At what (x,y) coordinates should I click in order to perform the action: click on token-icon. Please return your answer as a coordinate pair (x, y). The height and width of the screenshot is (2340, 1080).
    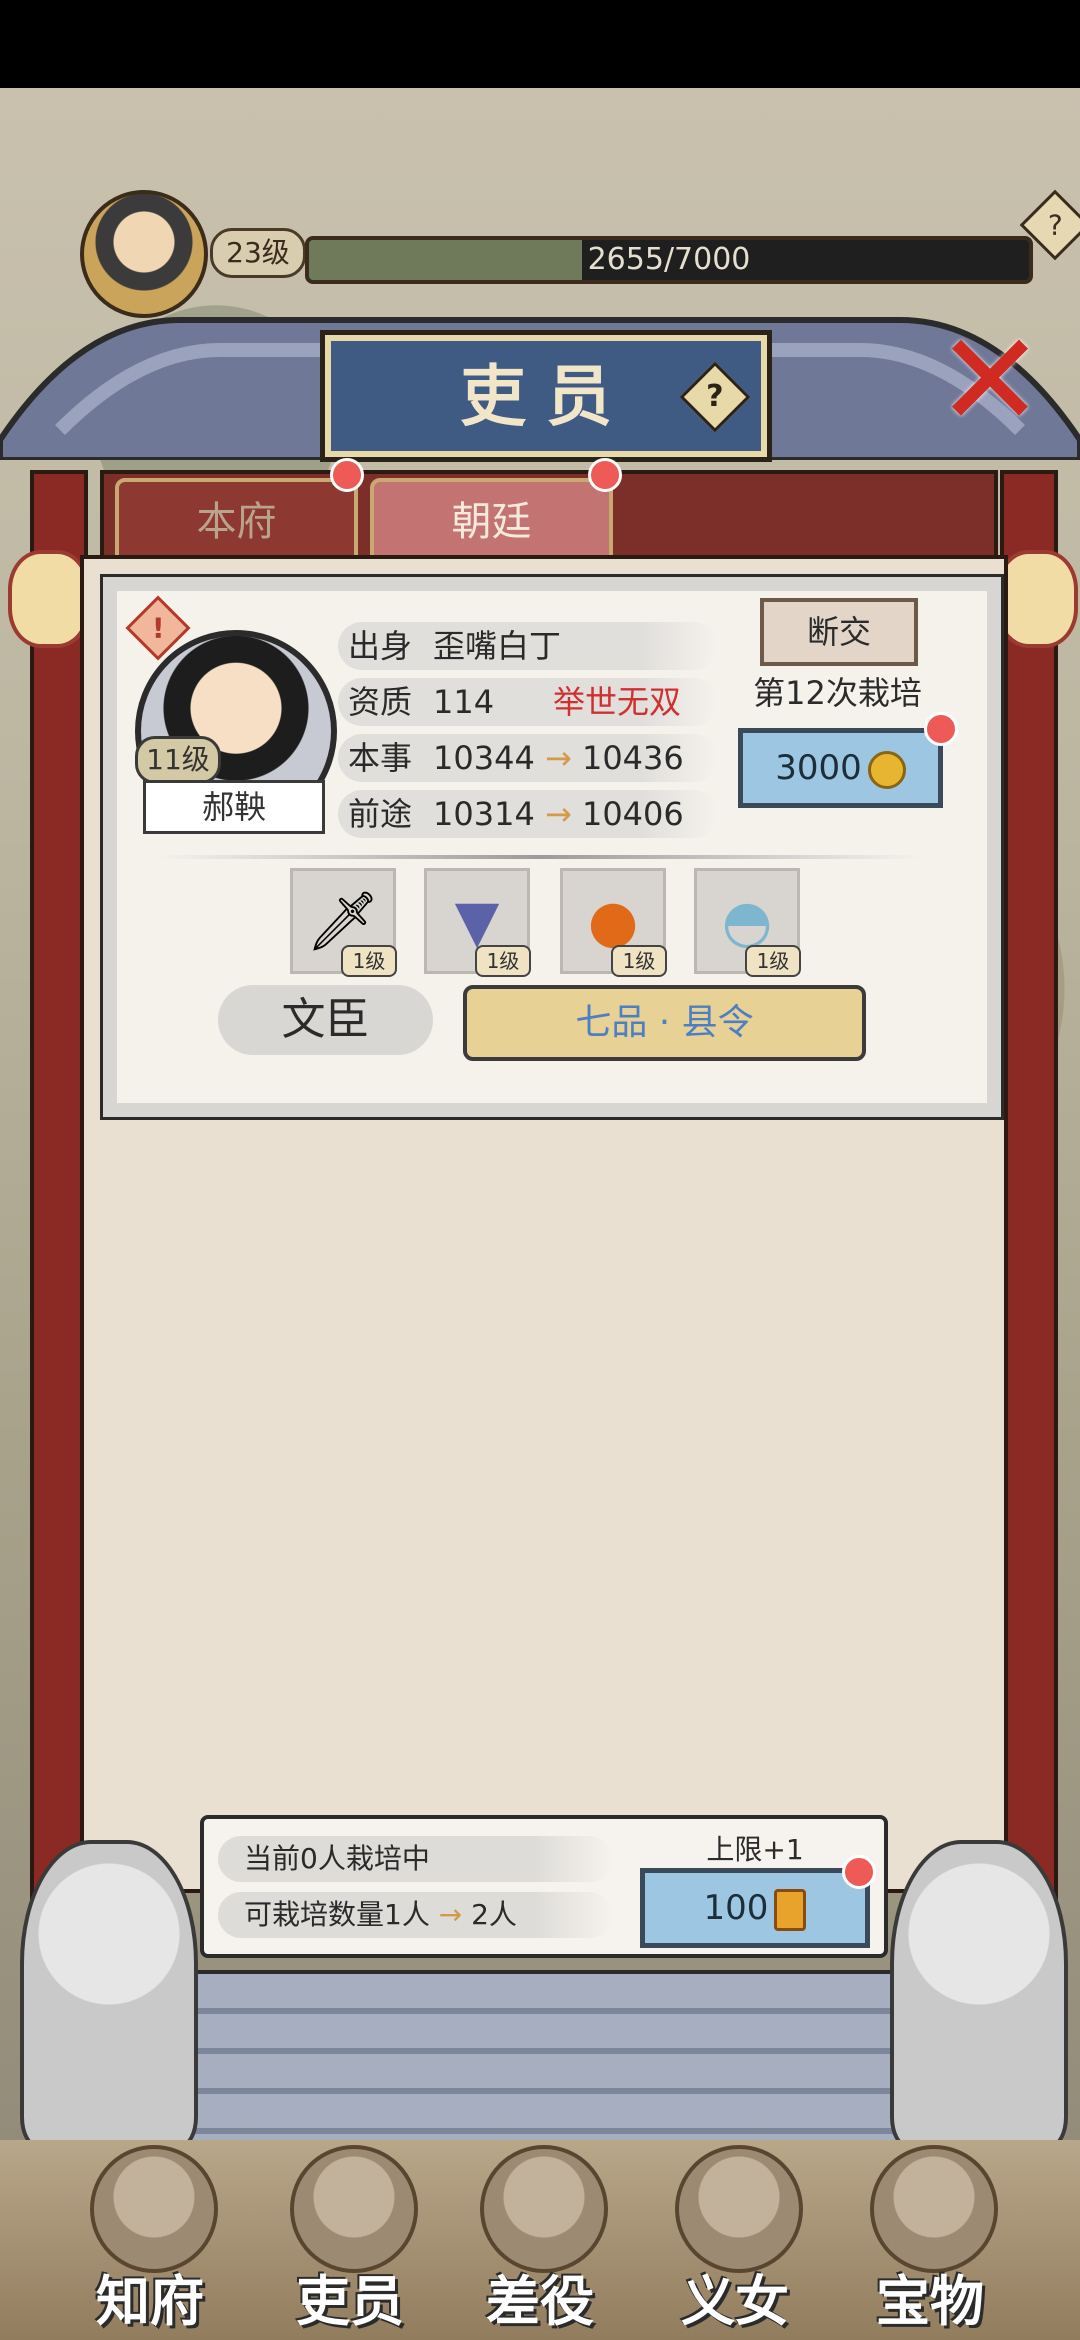
    Looking at the image, I should click on (790, 1909).